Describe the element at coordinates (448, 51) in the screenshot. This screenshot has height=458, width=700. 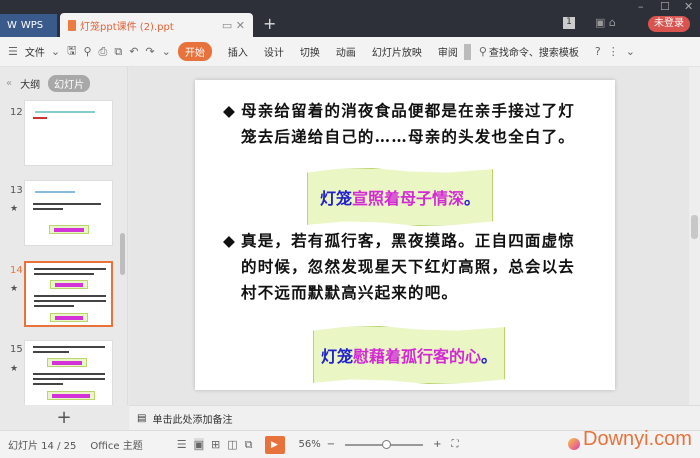
I see `tab-review: 审阅` at that location.